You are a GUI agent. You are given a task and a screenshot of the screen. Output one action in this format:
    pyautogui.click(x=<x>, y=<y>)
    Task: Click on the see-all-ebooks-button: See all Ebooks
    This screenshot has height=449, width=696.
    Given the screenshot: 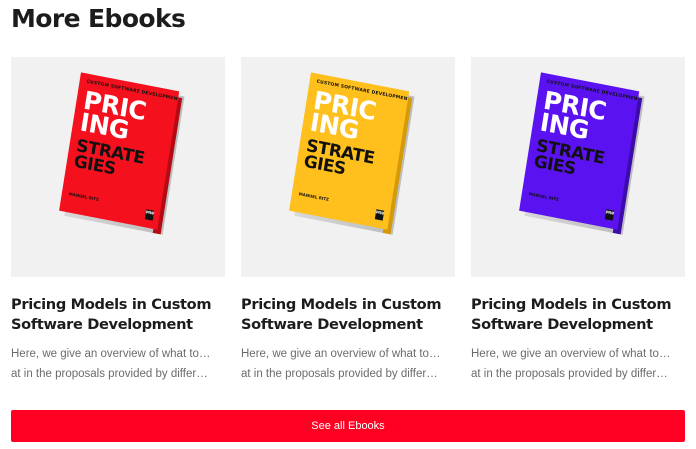 What is the action you would take?
    pyautogui.click(x=348, y=426)
    